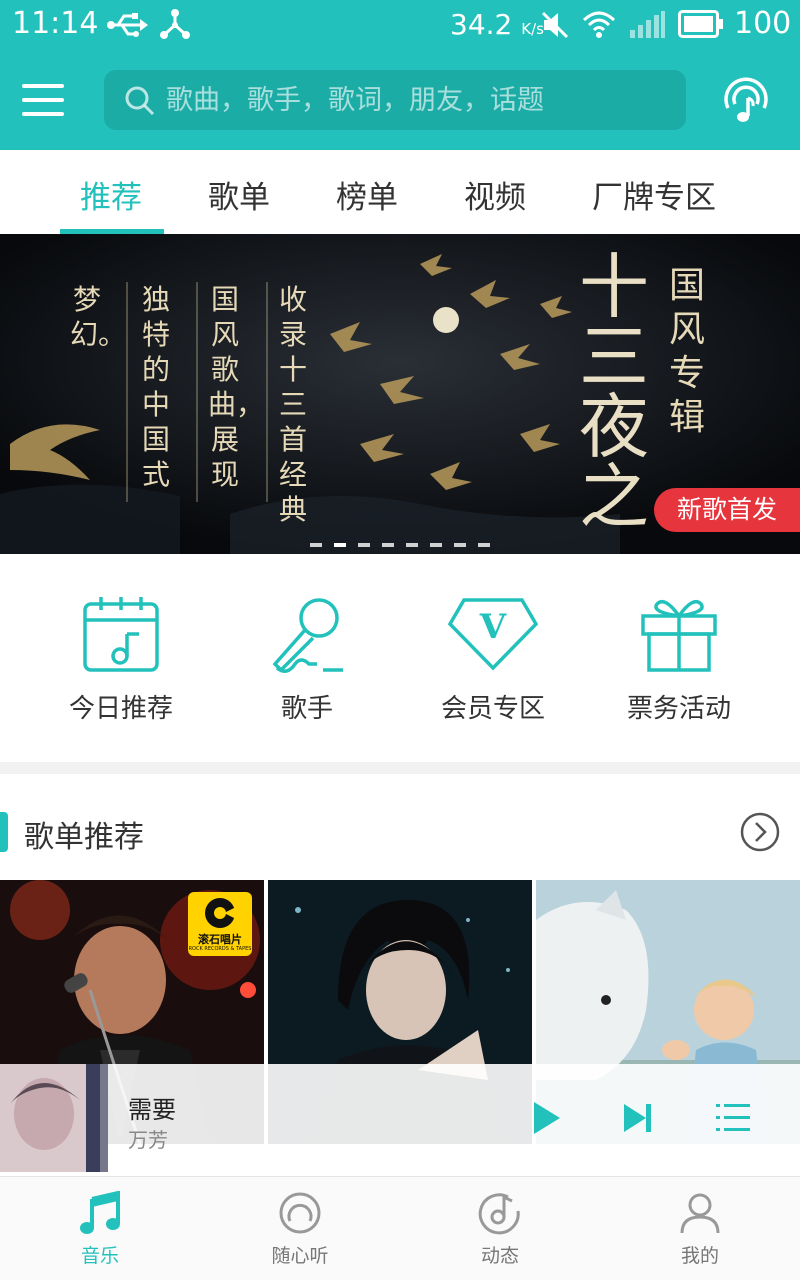  Describe the element at coordinates (155, 387) in the screenshot. I see `banner-copy-line: 独特的中国式` at that location.